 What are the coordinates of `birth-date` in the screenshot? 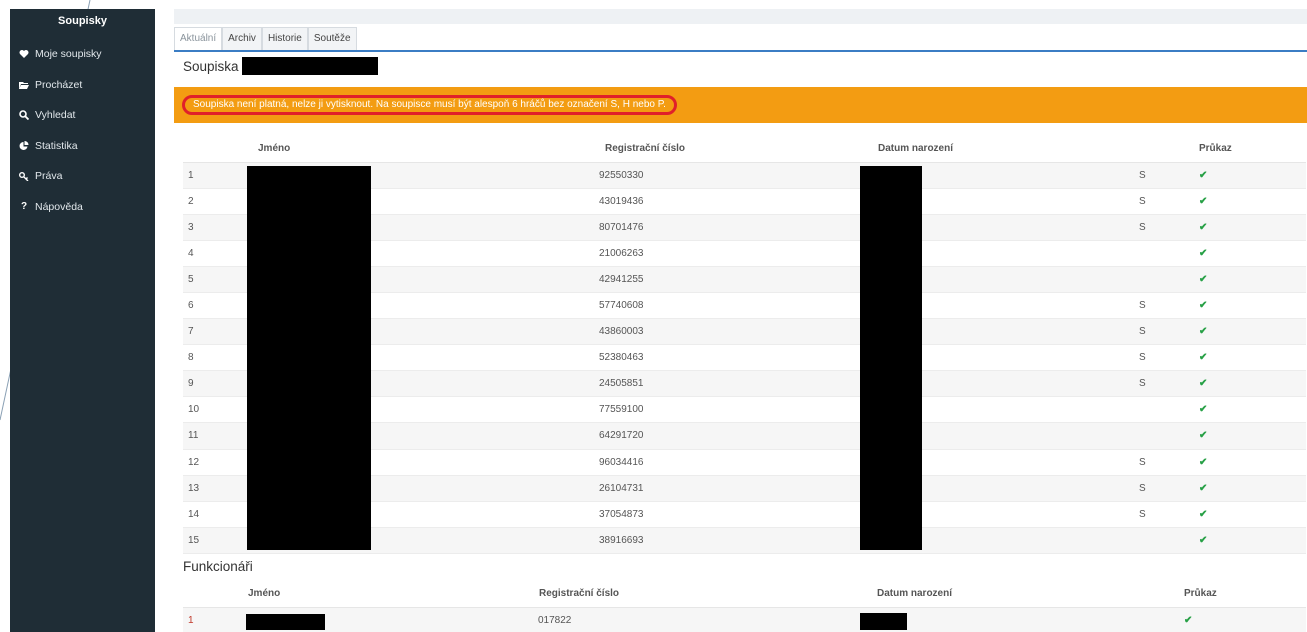 It's located at (1027, 619).